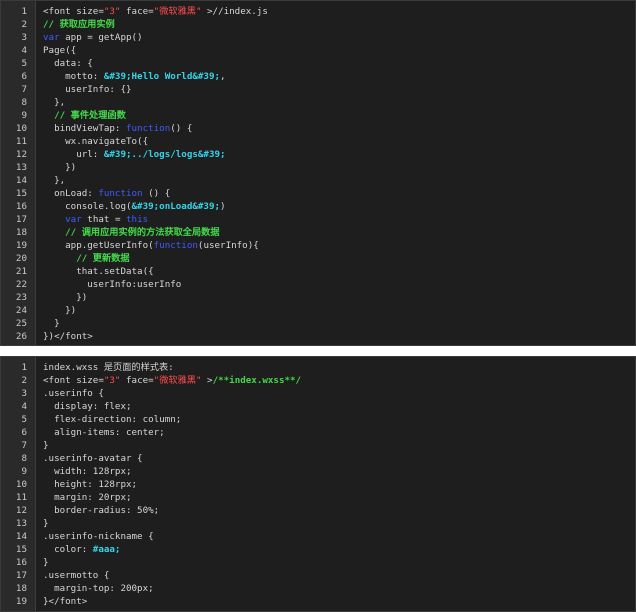 The image size is (636, 612). What do you see at coordinates (318, 24) in the screenshot?
I see `code-line: 2 // 获取应用实例` at bounding box center [318, 24].